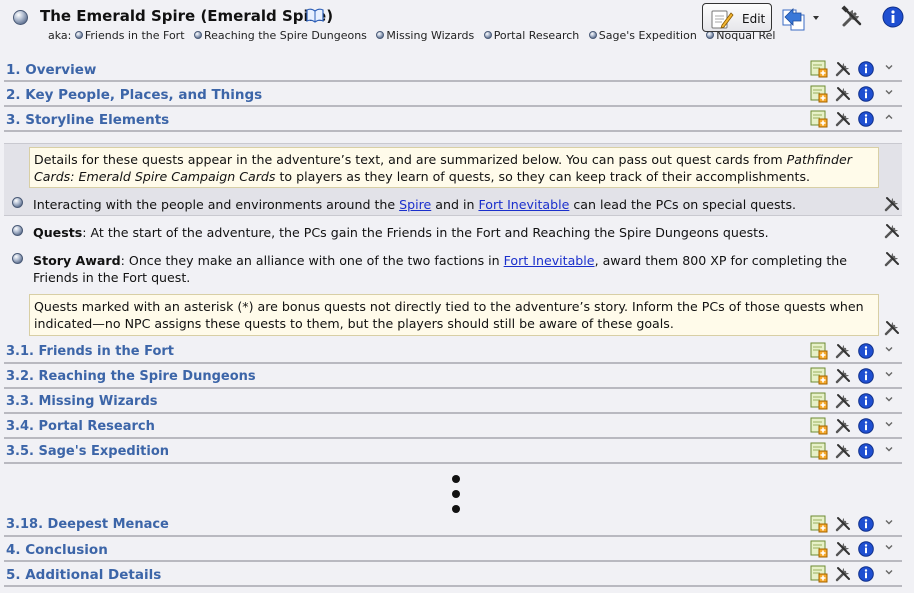  What do you see at coordinates (87, 451) in the screenshot?
I see `section-title: 3.5. Sage's Expedition` at bounding box center [87, 451].